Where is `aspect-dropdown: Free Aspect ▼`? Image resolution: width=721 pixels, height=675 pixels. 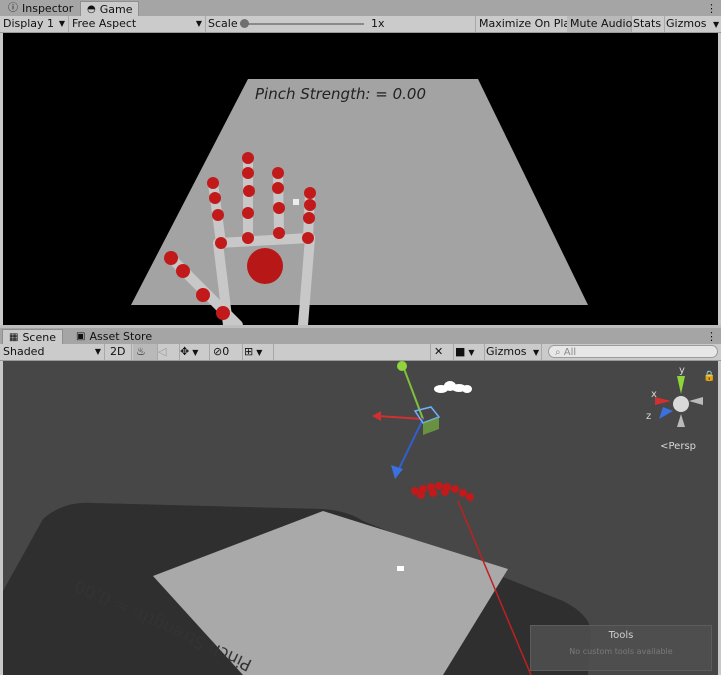 aspect-dropdown: Free Aspect ▼ is located at coordinates (137, 24).